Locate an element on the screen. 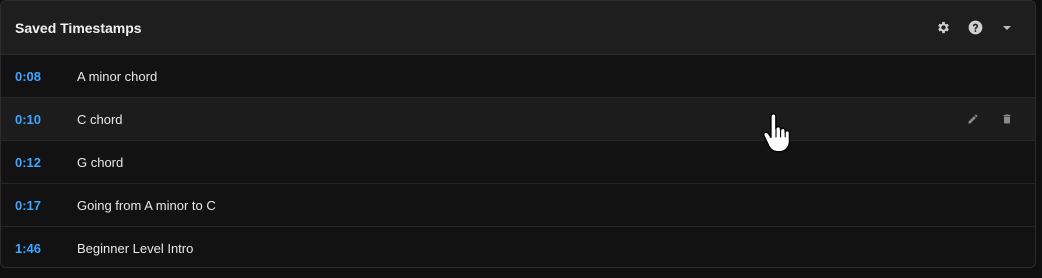  timestamp-link: 0:08 is located at coordinates (39, 76).